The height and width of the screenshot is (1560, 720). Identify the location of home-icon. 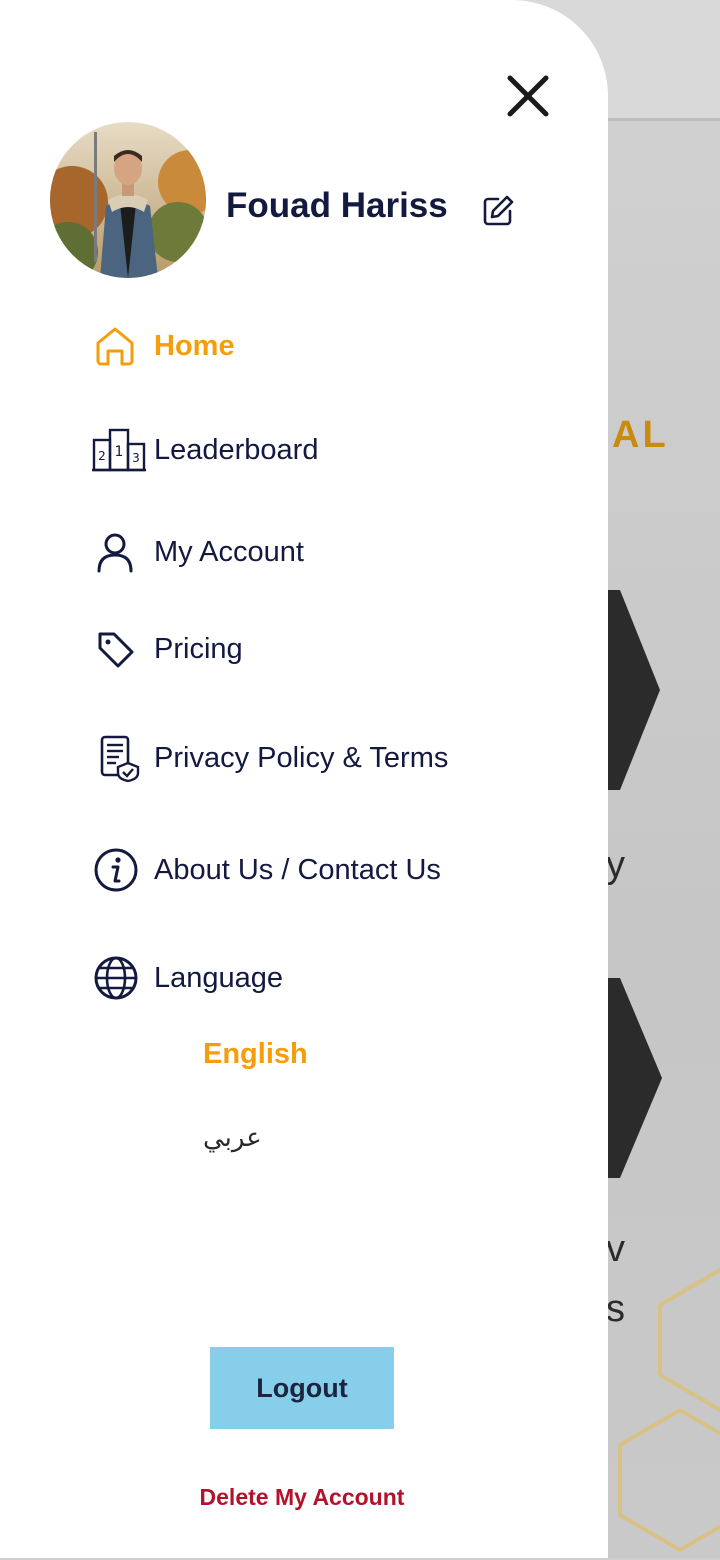
(119, 346).